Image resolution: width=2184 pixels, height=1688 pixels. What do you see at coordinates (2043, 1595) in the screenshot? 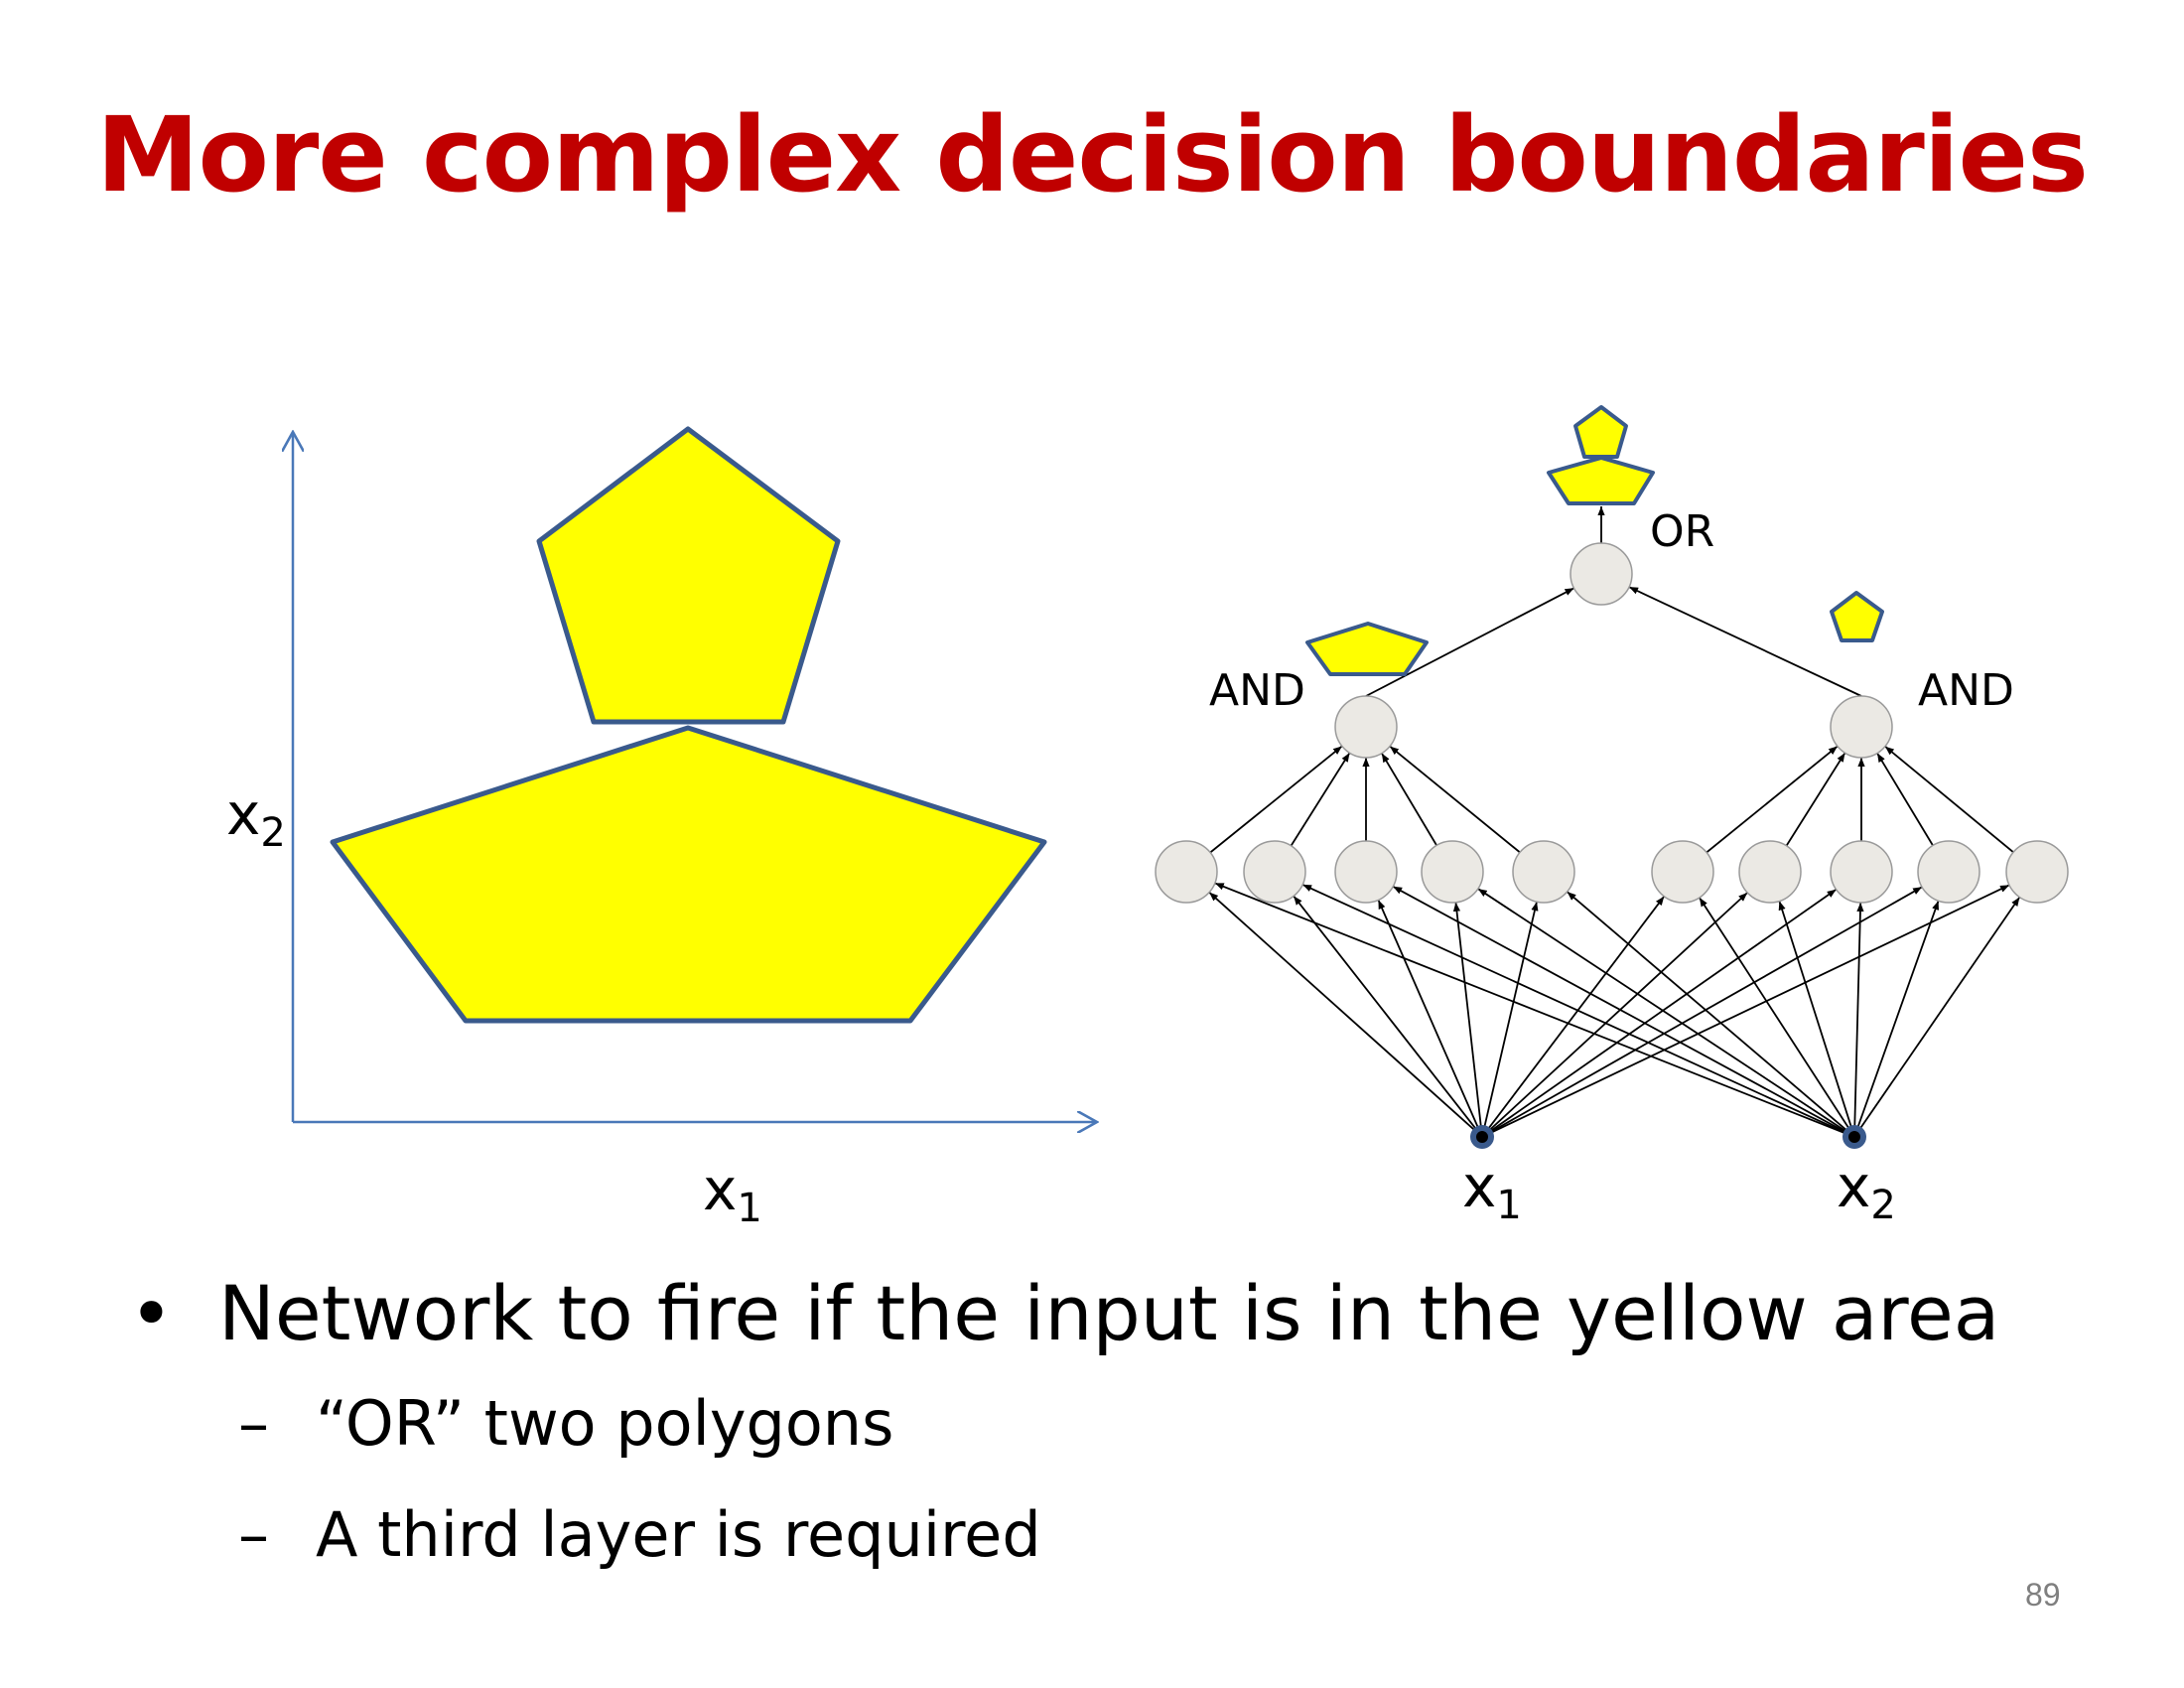
I see `page-number: 89` at bounding box center [2043, 1595].